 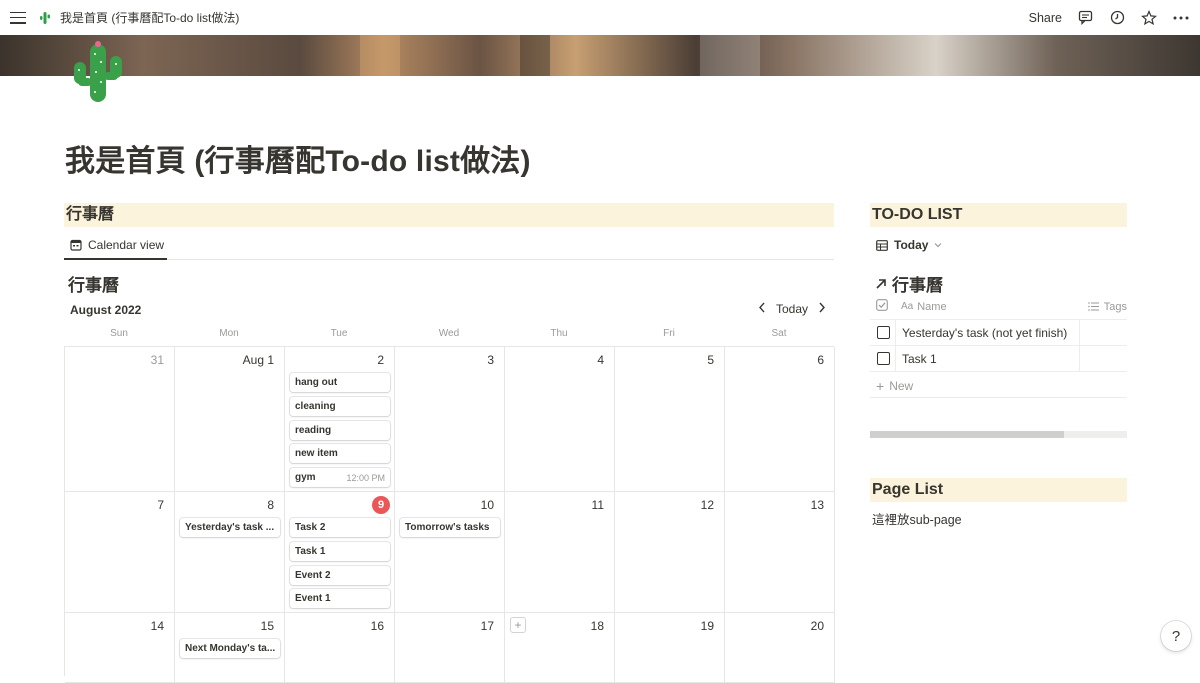 What do you see at coordinates (998, 434) in the screenshot?
I see `horizontal-scrollbar` at bounding box center [998, 434].